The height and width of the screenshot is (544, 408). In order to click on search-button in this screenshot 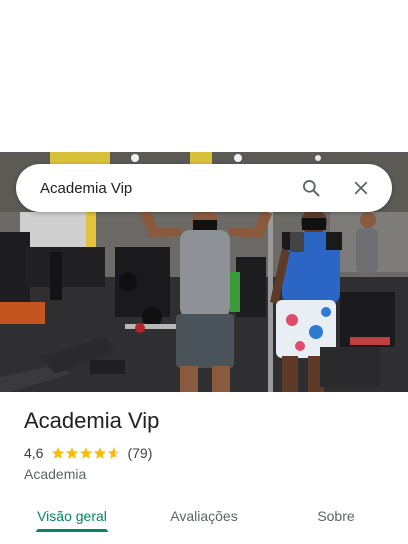, I will do `click(311, 188)`.